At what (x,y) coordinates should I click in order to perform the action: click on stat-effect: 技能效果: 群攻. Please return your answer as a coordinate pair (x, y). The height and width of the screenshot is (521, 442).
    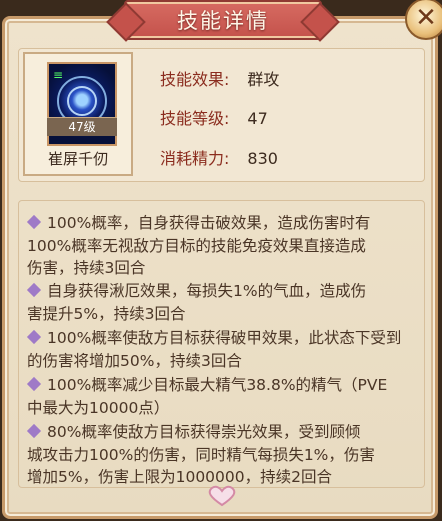
    Looking at the image, I should click on (219, 78).